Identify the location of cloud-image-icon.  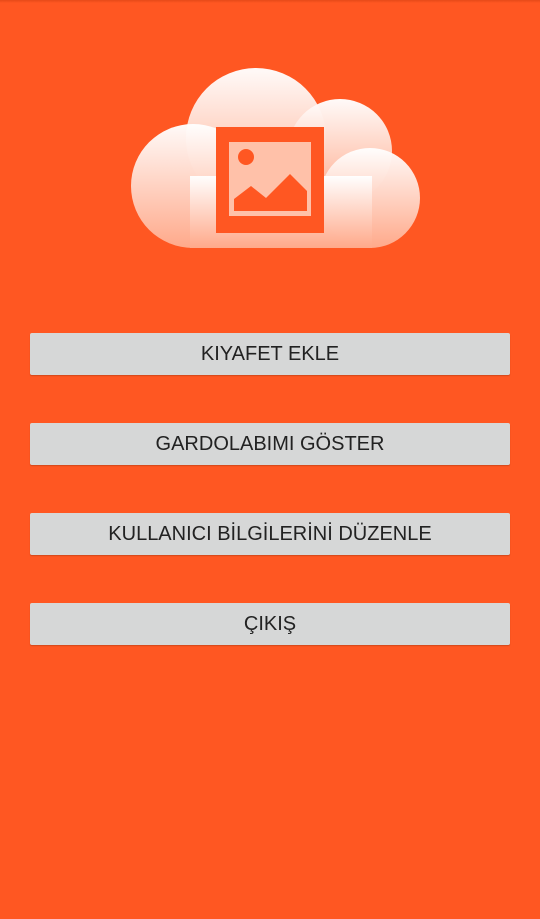
(270, 158).